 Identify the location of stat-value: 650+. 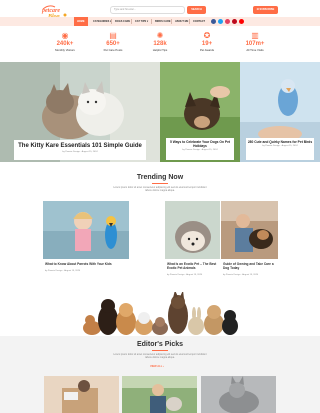
(113, 44).